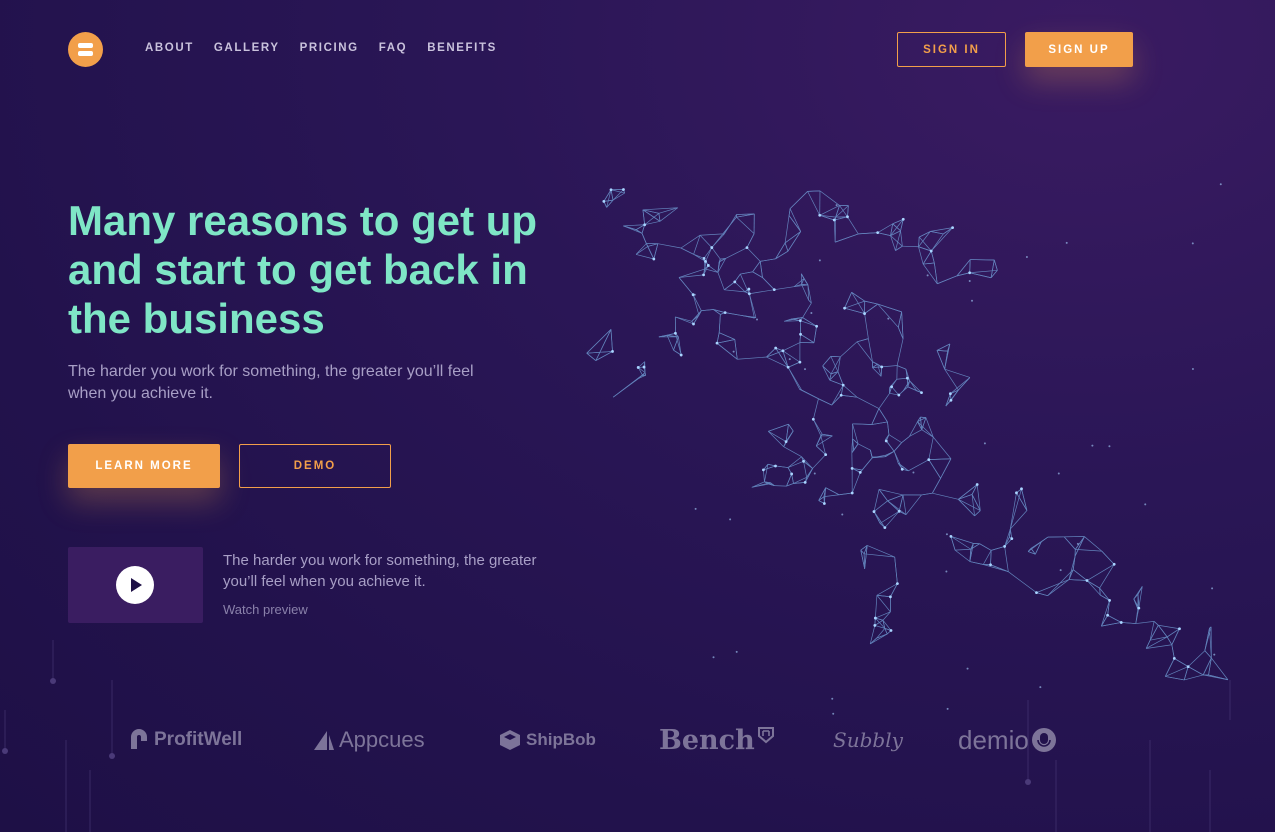 The image size is (1275, 832). I want to click on brand-appcues: Appcues, so click(369, 740).